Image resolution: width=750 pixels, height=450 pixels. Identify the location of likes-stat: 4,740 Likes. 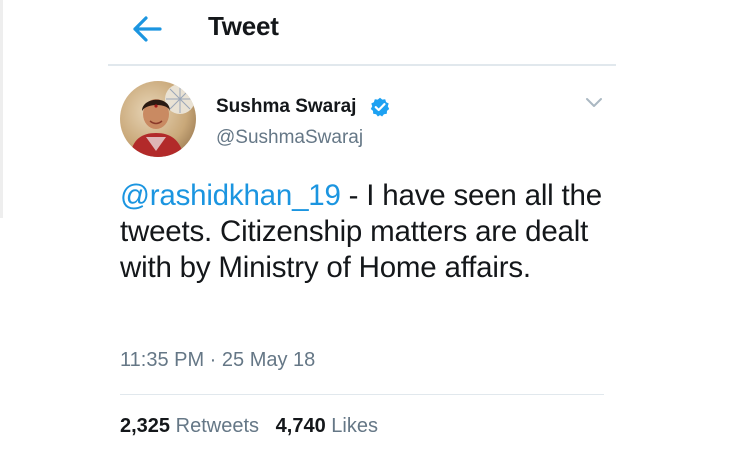
(327, 426).